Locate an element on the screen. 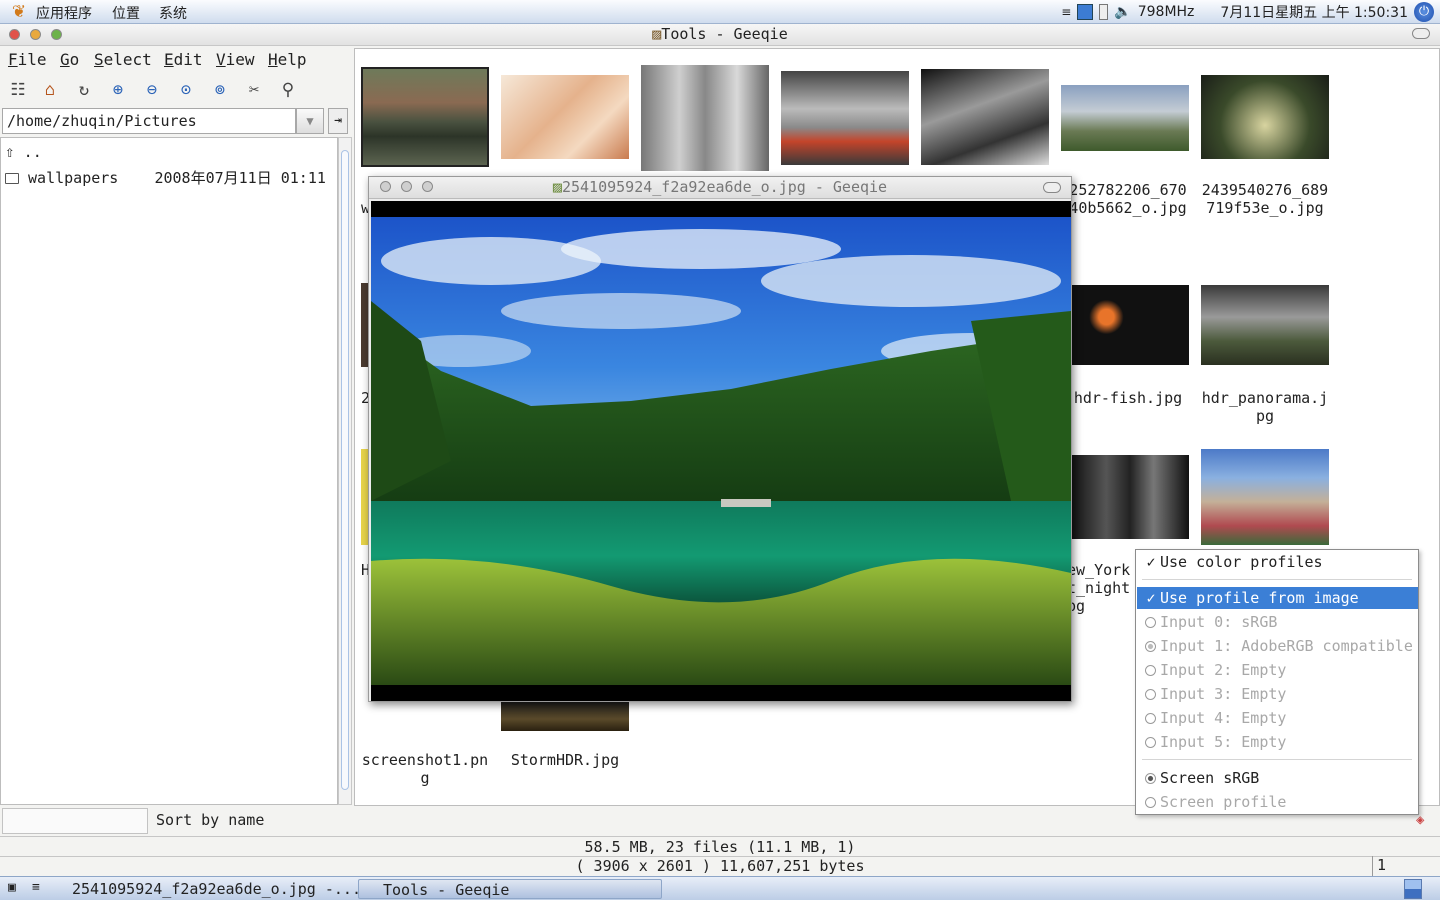 This screenshot has height=900, width=1440. clipboard-icon: ≡ is located at coordinates (1066, 12).